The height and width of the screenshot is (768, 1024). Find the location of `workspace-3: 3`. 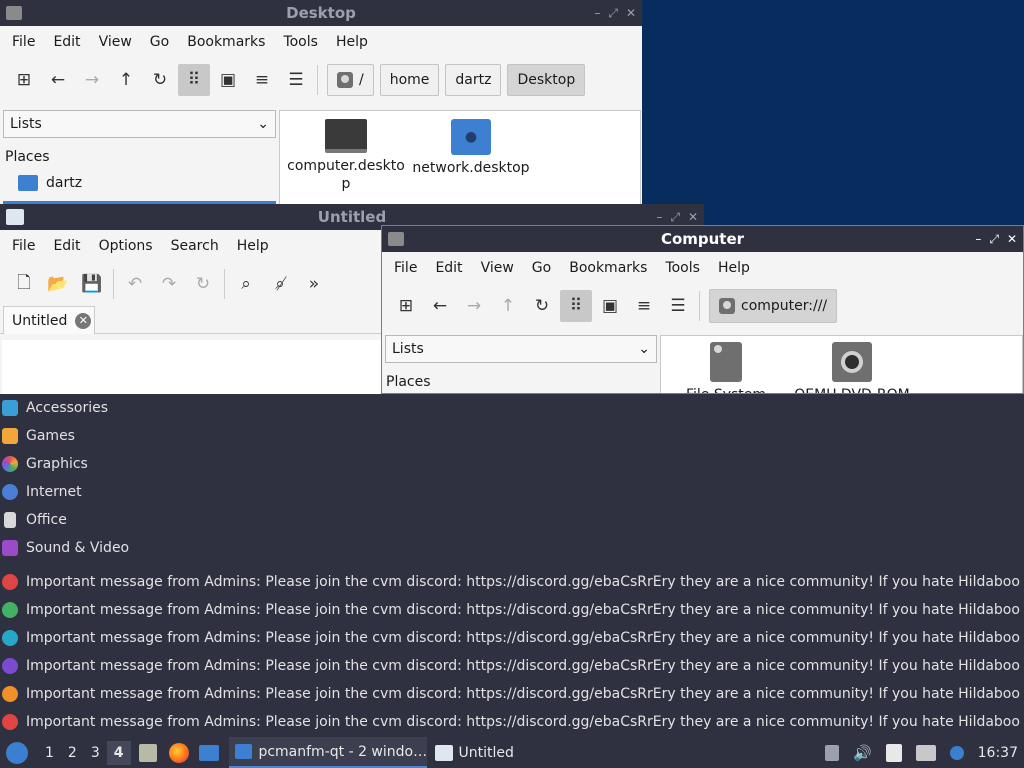

workspace-3: 3 is located at coordinates (95, 753).